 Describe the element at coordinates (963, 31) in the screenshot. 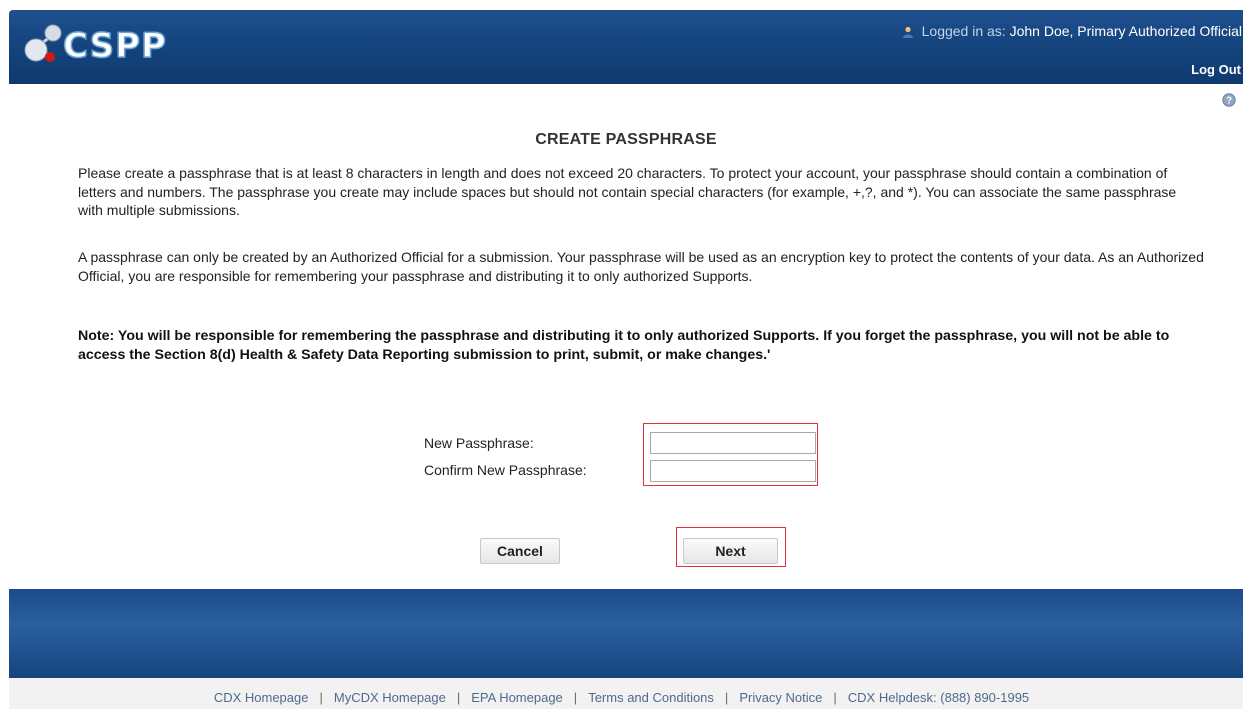

I see `logged-in-prefix: Logged in as:` at that location.